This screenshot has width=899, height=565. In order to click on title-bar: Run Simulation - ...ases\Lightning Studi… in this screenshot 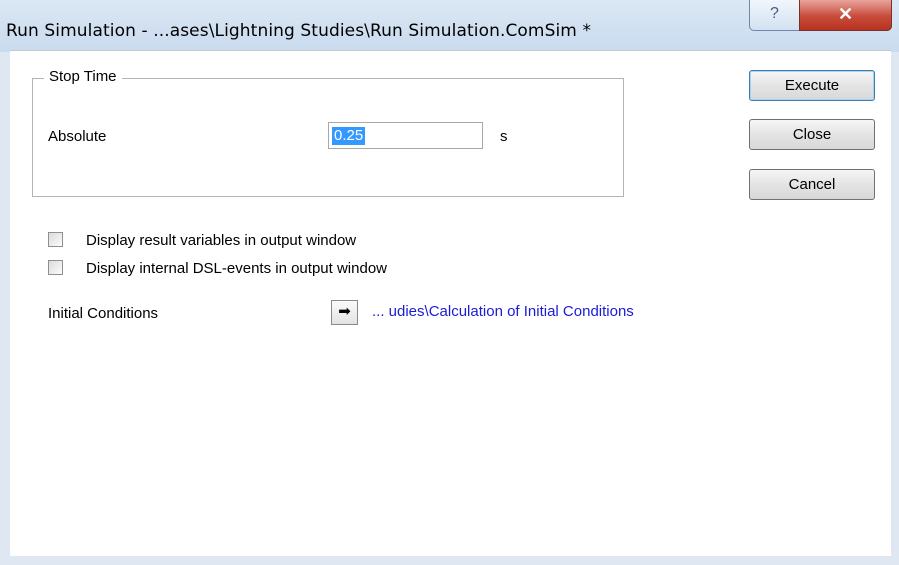, I will do `click(449, 26)`.